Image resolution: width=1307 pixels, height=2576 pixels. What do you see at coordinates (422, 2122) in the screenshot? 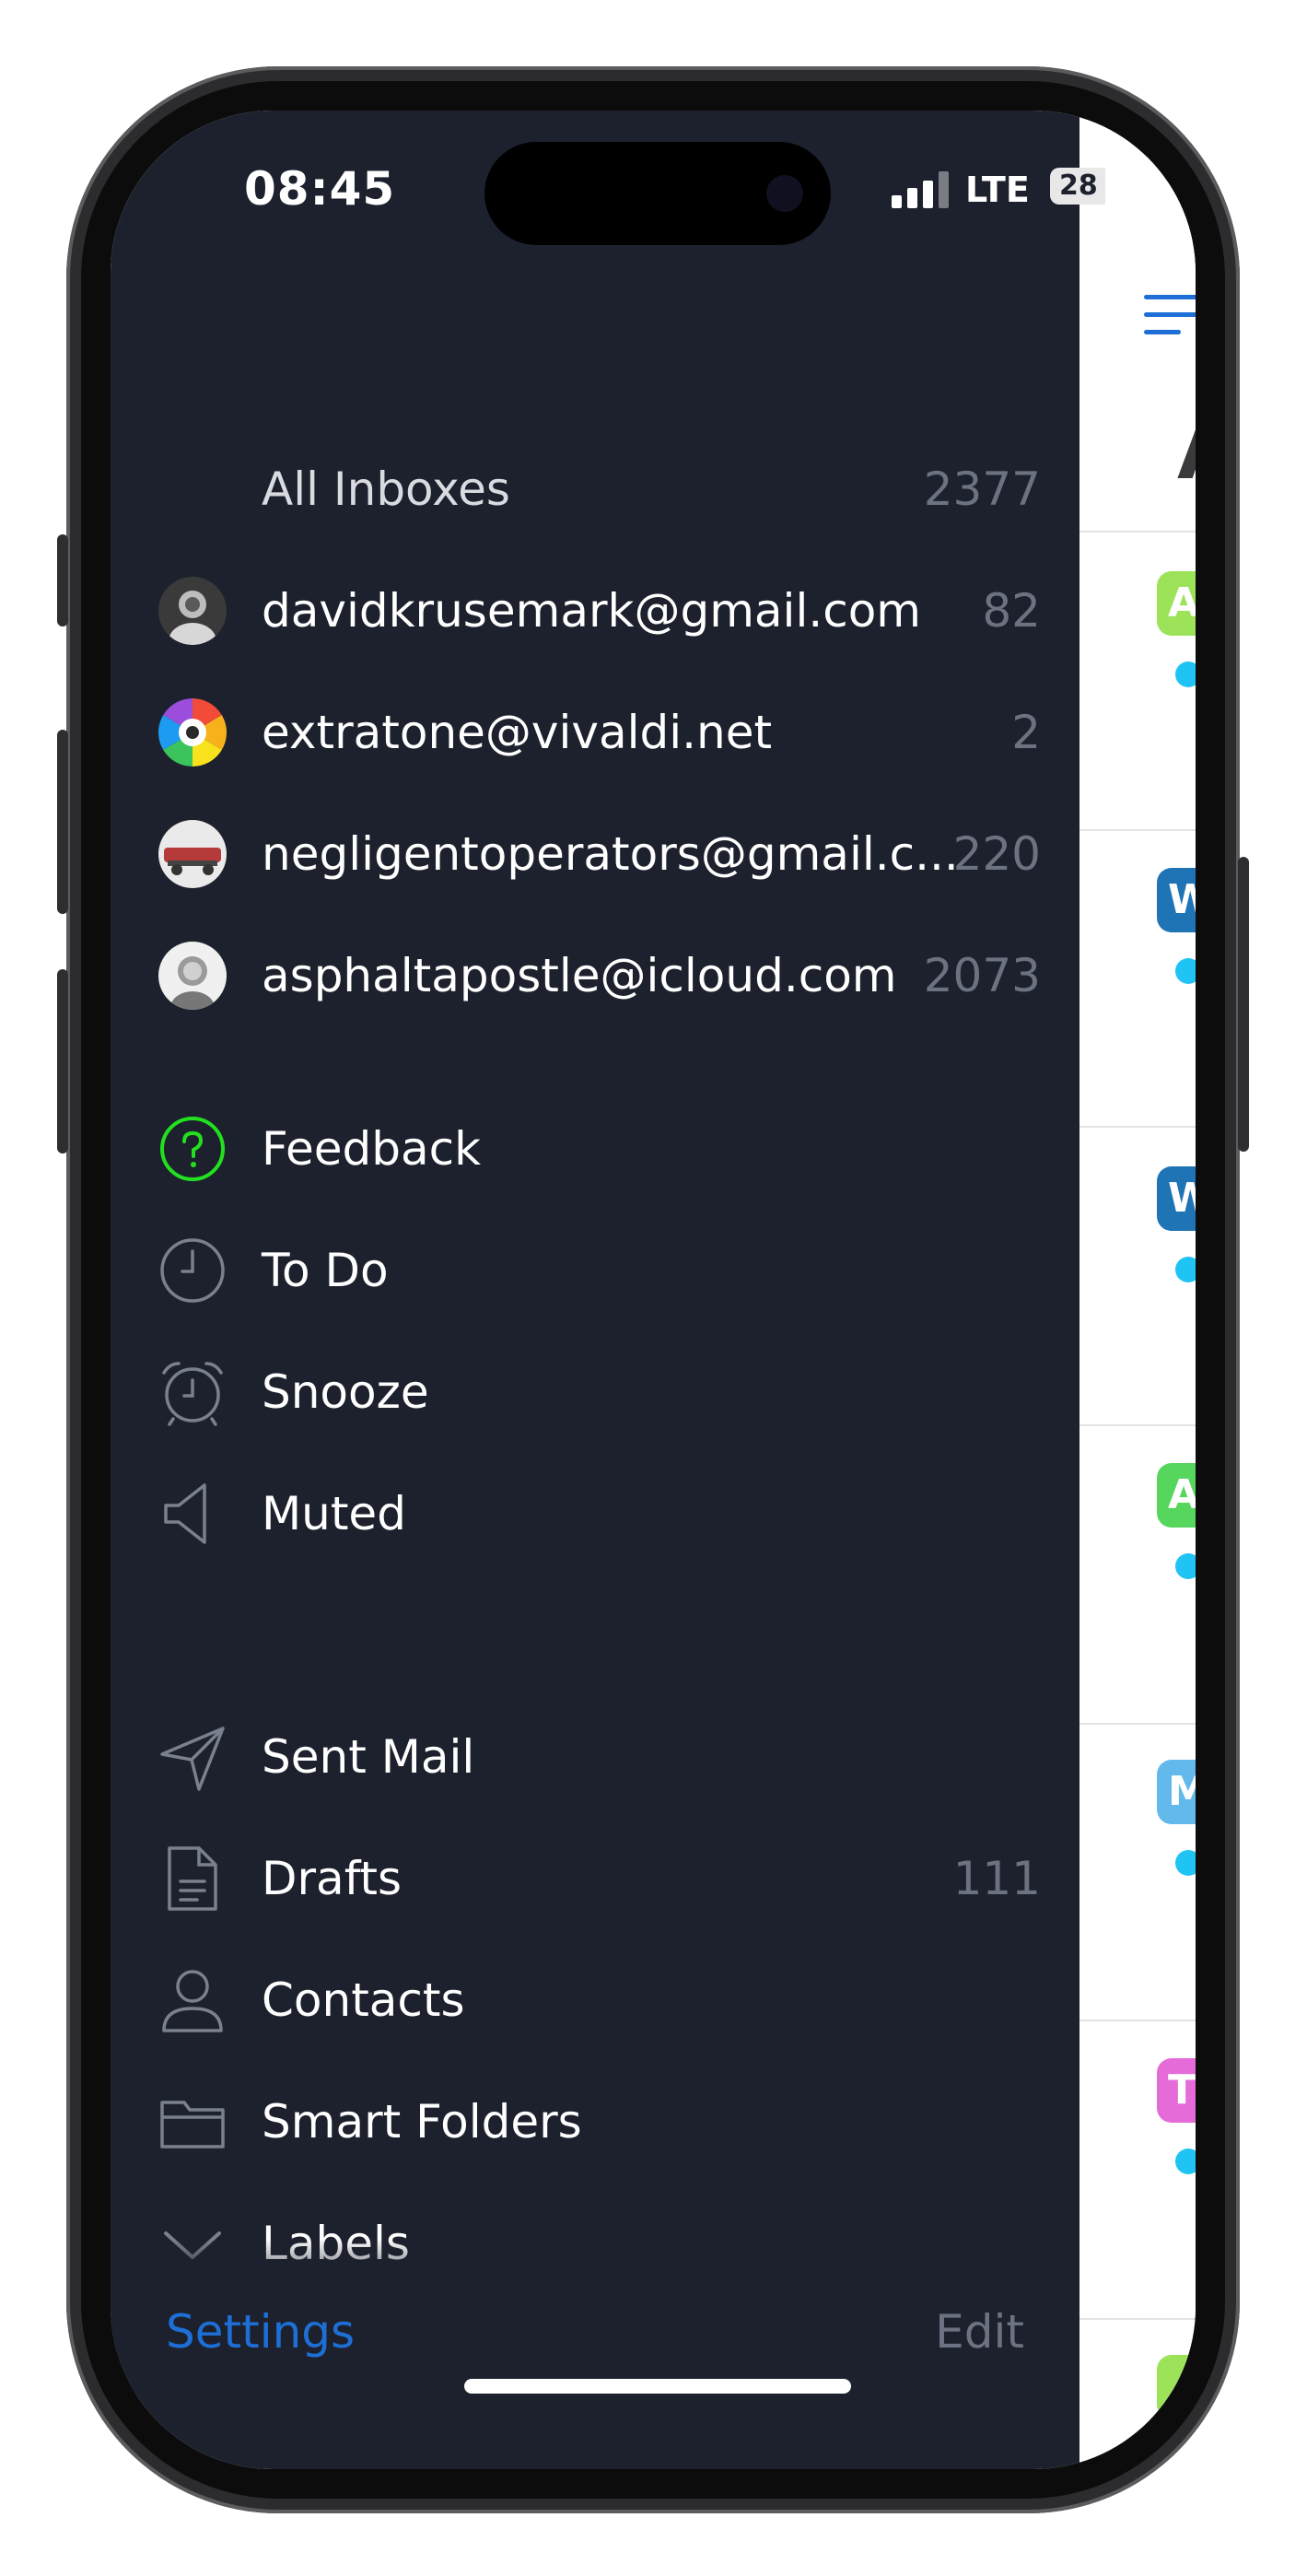
I see `sidebar-item-label: Smart Folders` at bounding box center [422, 2122].